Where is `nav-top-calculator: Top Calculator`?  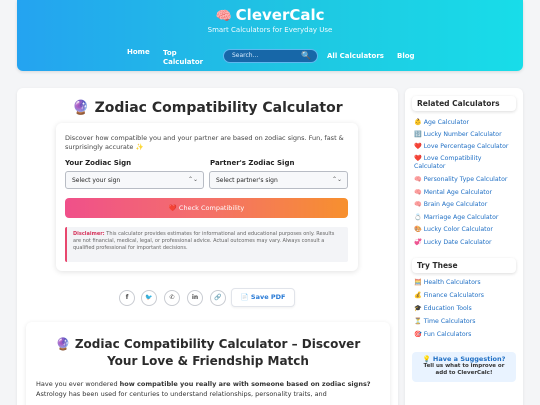
nav-top-calculator: Top Calculator is located at coordinates (183, 58).